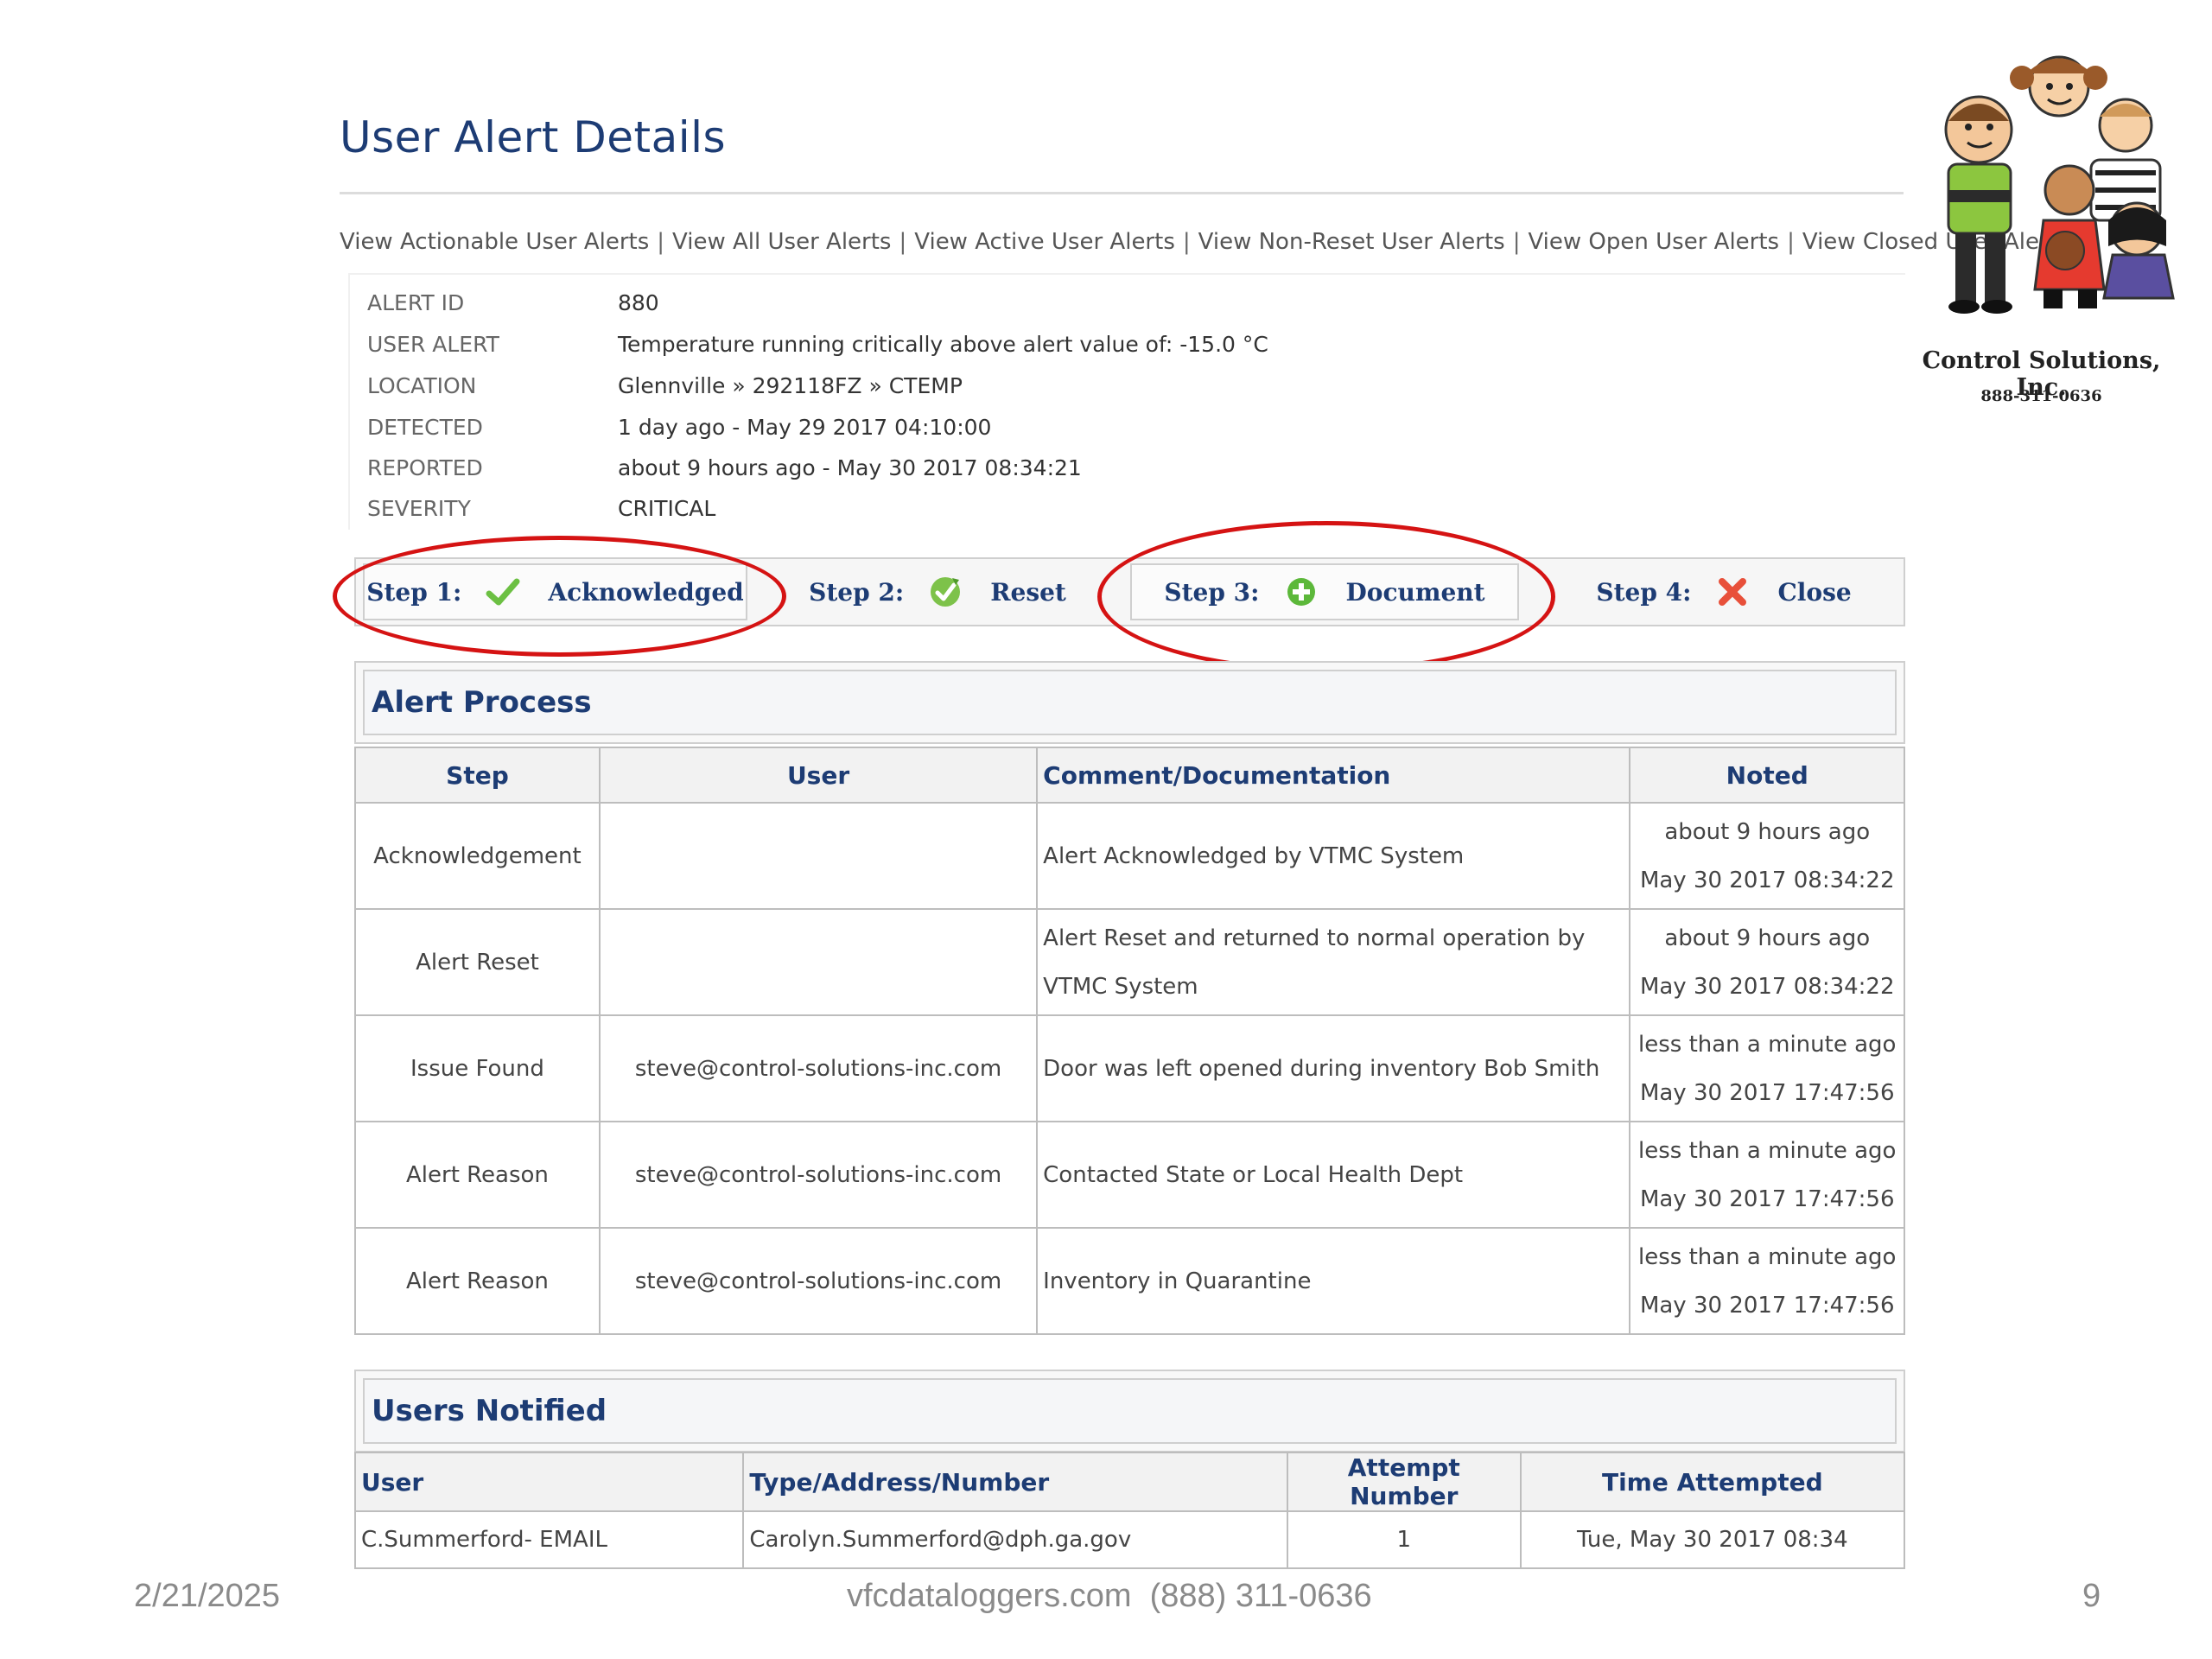 This screenshot has height=1659, width=2212. Describe the element at coordinates (1404, 1482) in the screenshot. I see `column-header-attempt: Attempt Number` at that location.